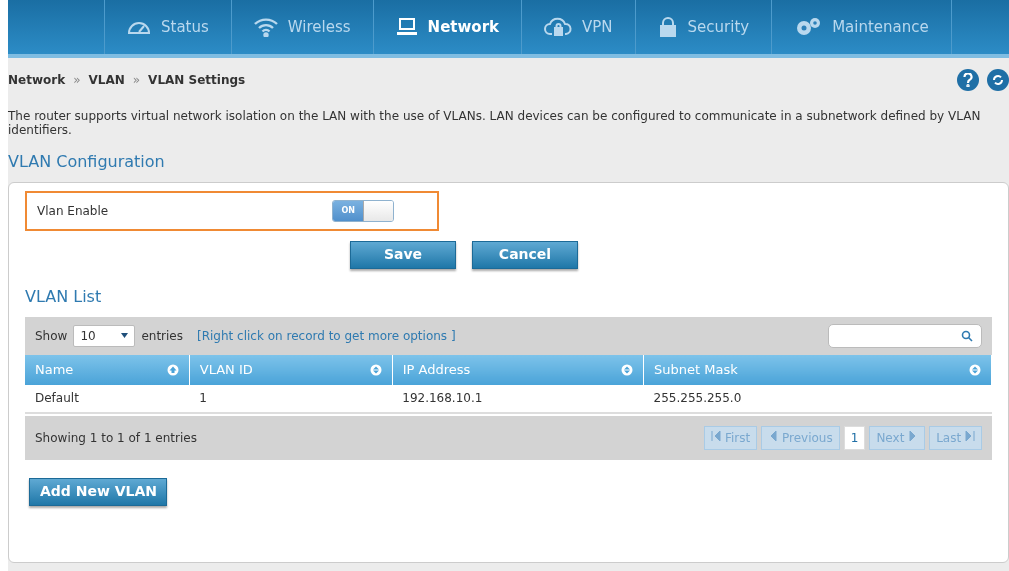 This screenshot has height=571, width=1009. What do you see at coordinates (817, 369) in the screenshot?
I see `column-header: Subnet Mask` at bounding box center [817, 369].